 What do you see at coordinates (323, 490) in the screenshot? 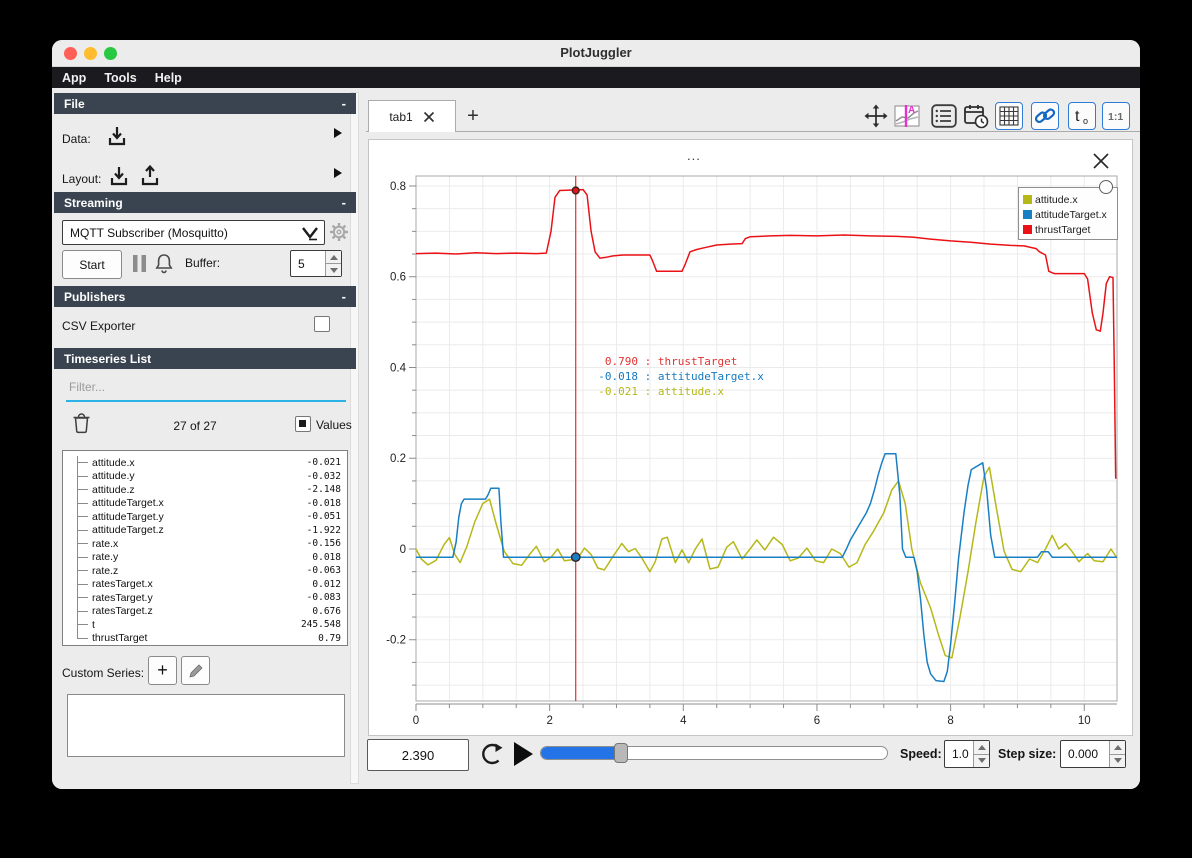
I see `timeseries-value: -2.148` at bounding box center [323, 490].